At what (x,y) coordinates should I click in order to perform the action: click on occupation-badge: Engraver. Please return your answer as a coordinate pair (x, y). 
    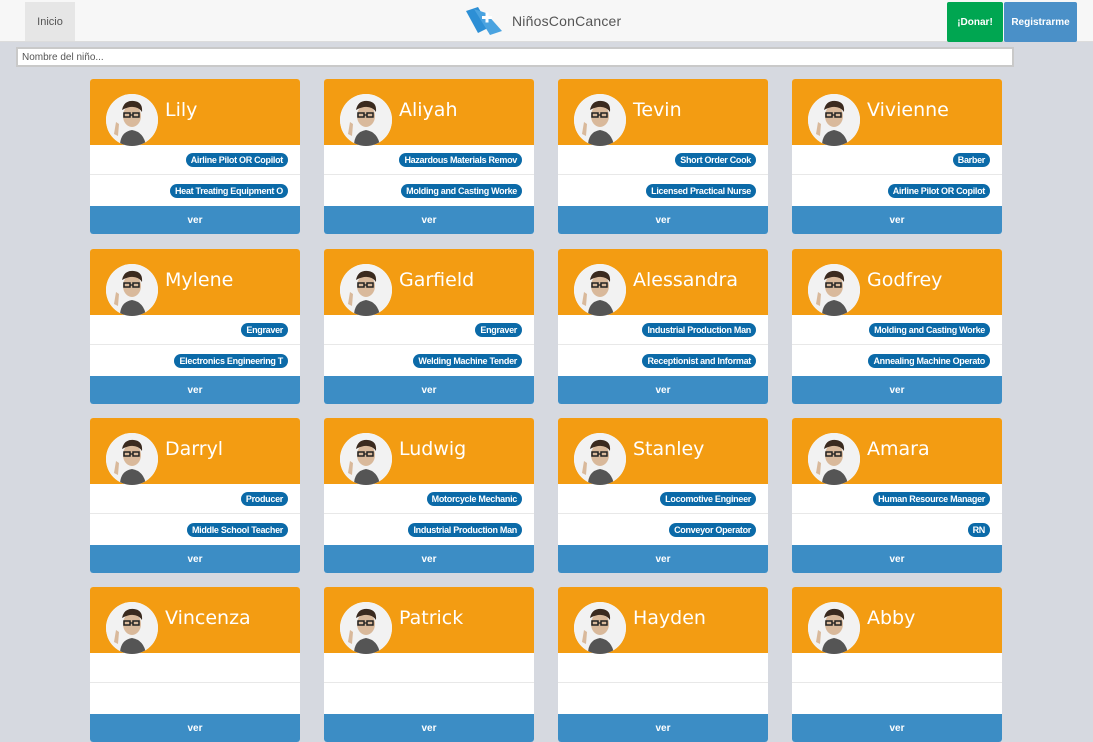
    Looking at the image, I should click on (264, 329).